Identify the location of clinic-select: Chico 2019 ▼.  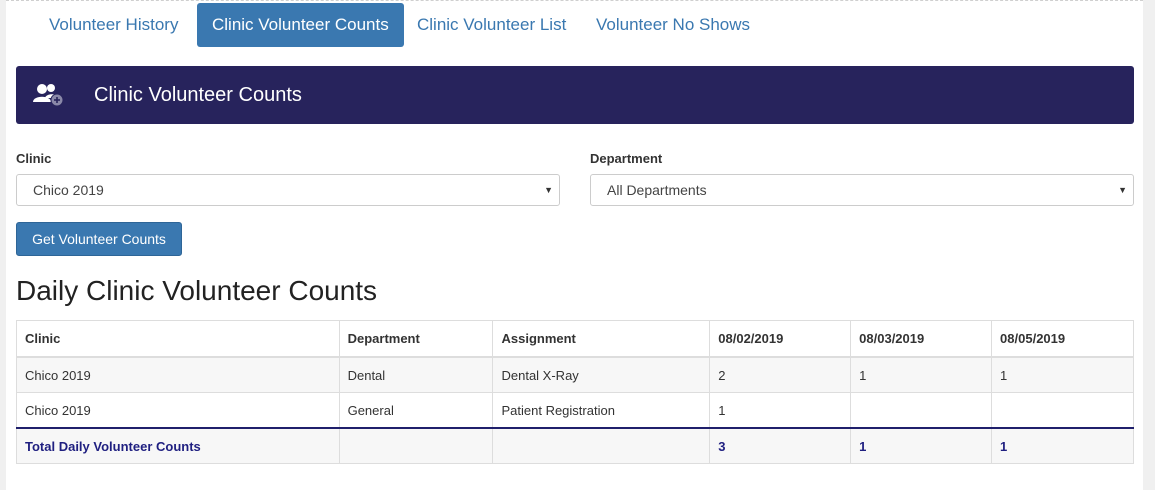
(288, 190).